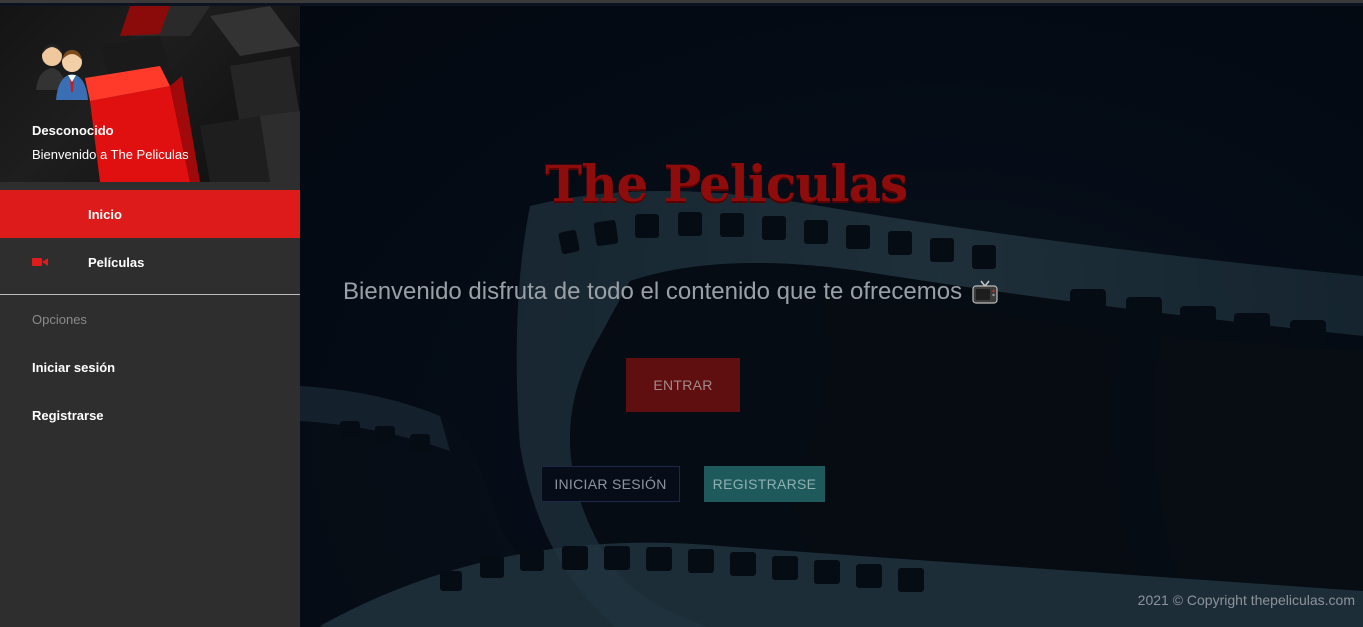 Image resolution: width=1363 pixels, height=627 pixels. What do you see at coordinates (150, 94) in the screenshot?
I see `profile-header: Desconocido Bienvenido a The Peliculas` at bounding box center [150, 94].